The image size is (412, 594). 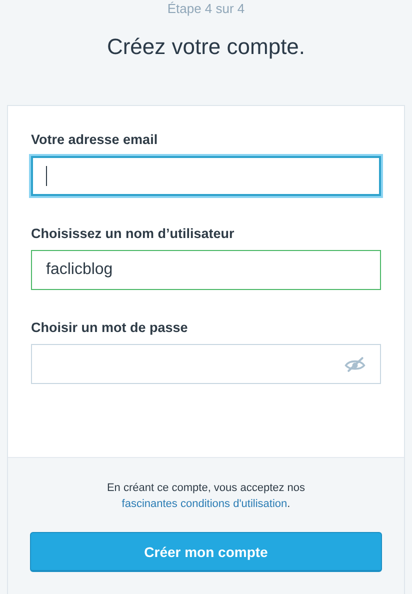 I want to click on step-indicator: Étape 4 sur 4, so click(x=206, y=9).